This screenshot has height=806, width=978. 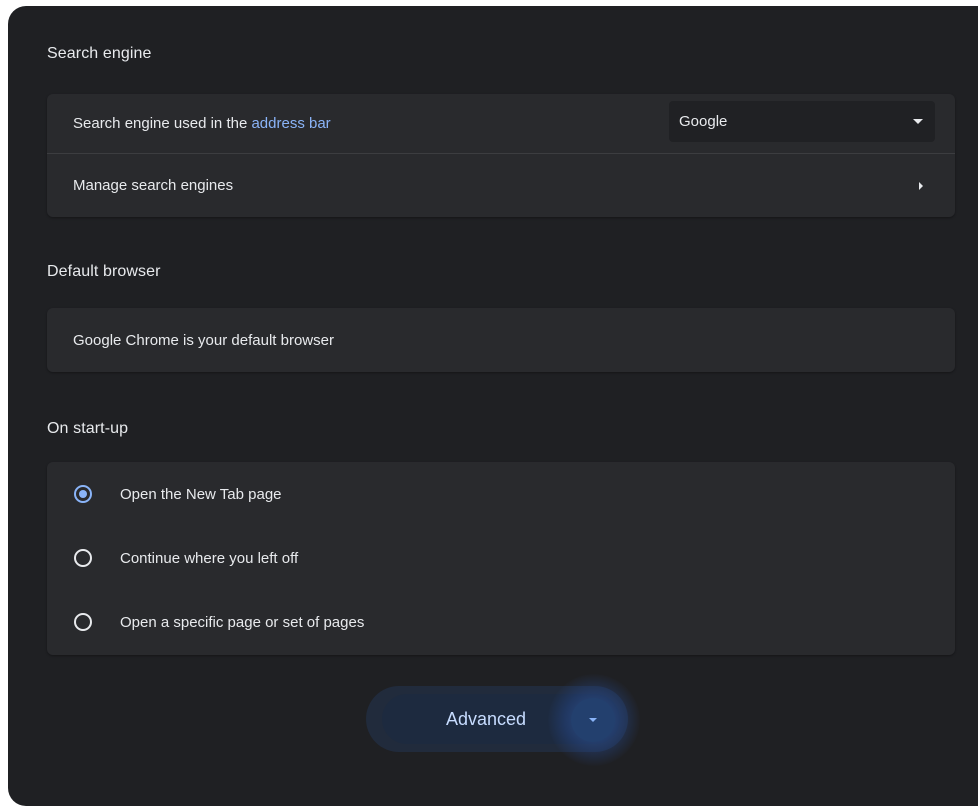 I want to click on address-bar-link: address bar, so click(x=290, y=123).